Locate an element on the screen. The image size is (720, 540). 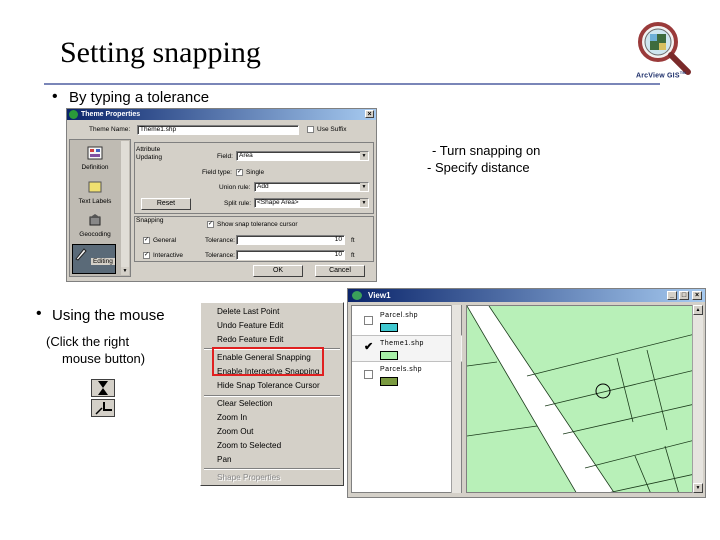
sidebar-item-text-labels: Text Labels is located at coordinates (95, 192).